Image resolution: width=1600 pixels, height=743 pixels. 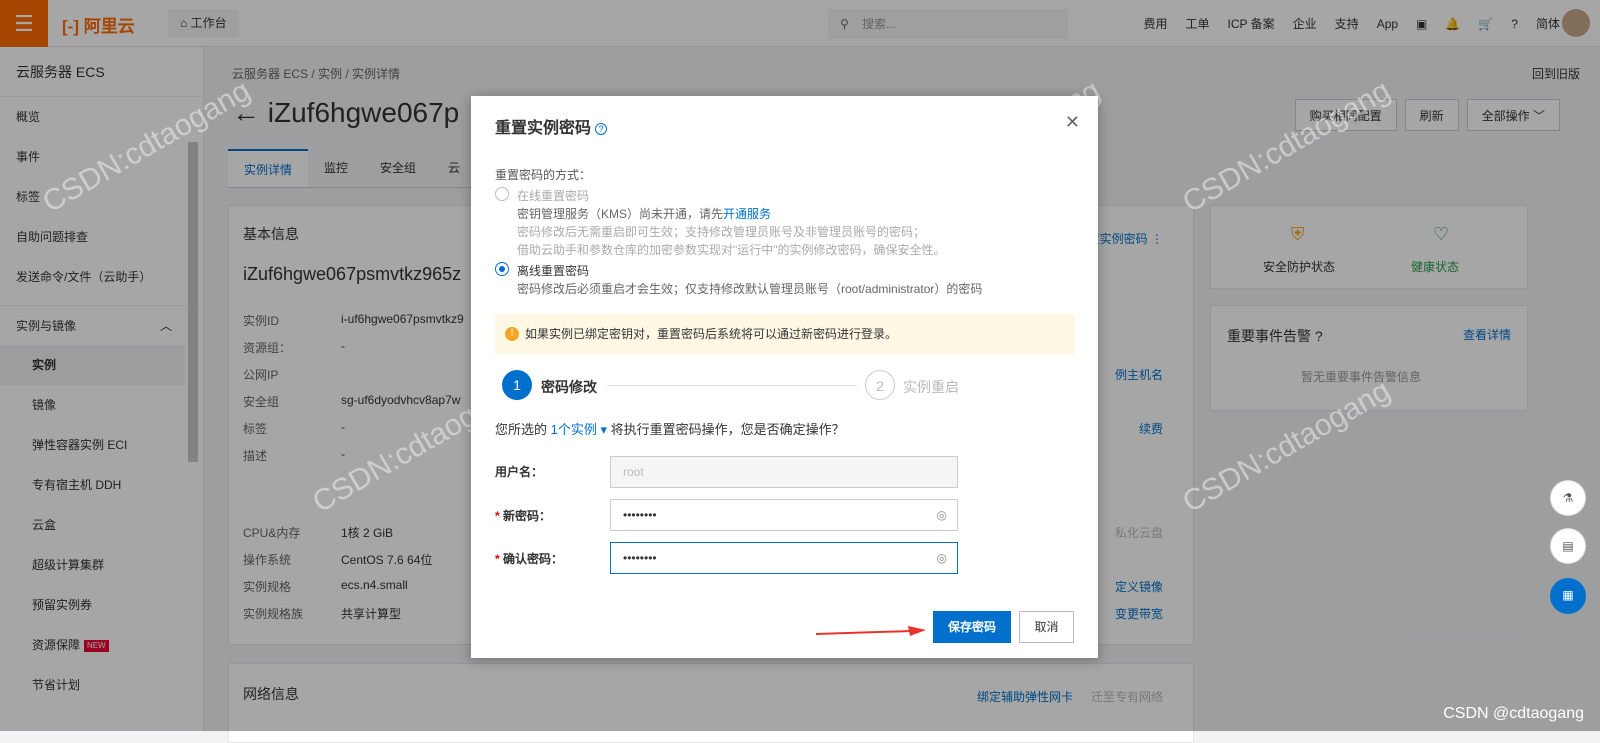 What do you see at coordinates (519, 472) in the screenshot?
I see `username-label: 用户名：` at bounding box center [519, 472].